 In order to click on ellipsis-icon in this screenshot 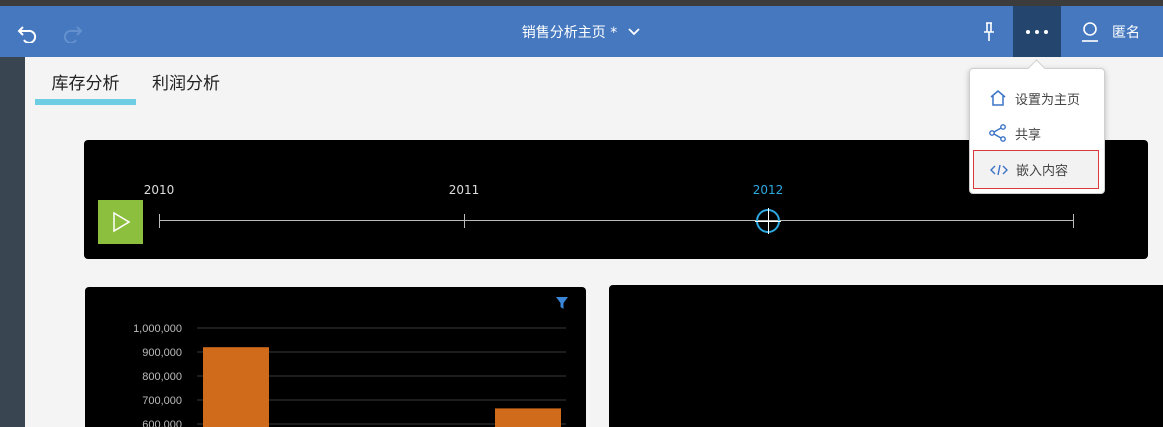, I will do `click(1037, 31)`.